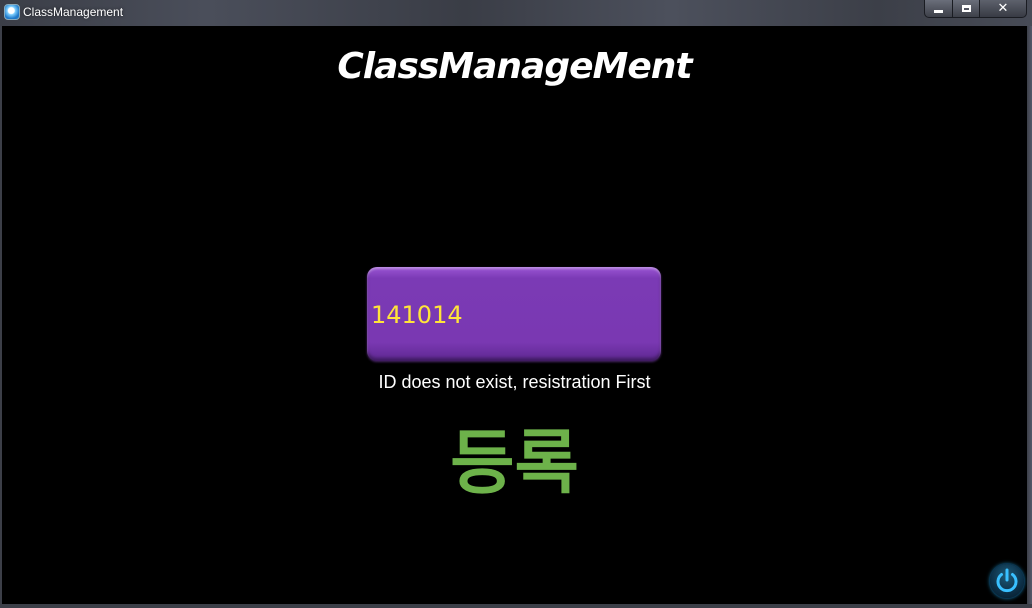 This screenshot has width=1032, height=608. I want to click on status-message: ID does not exist, resistration First, so click(514, 382).